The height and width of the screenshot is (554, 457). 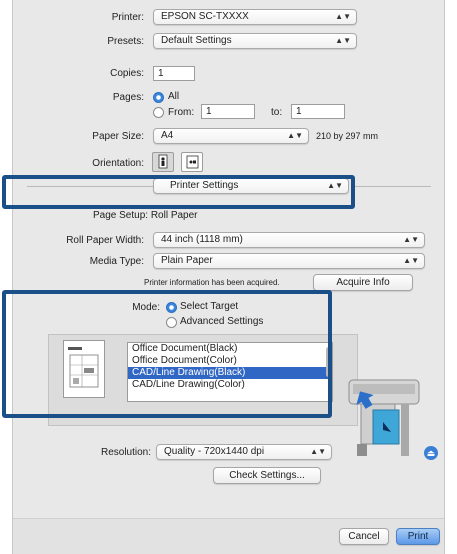 What do you see at coordinates (255, 41) in the screenshot?
I see `presets-popup: Default Settings ▲▼` at bounding box center [255, 41].